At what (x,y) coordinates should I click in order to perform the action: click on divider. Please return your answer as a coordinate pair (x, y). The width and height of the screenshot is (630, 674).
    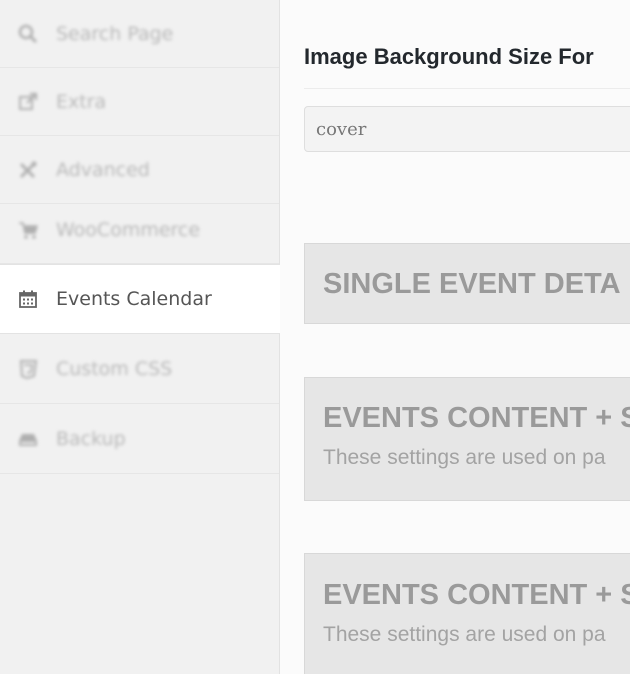
    Looking at the image, I should click on (467, 88).